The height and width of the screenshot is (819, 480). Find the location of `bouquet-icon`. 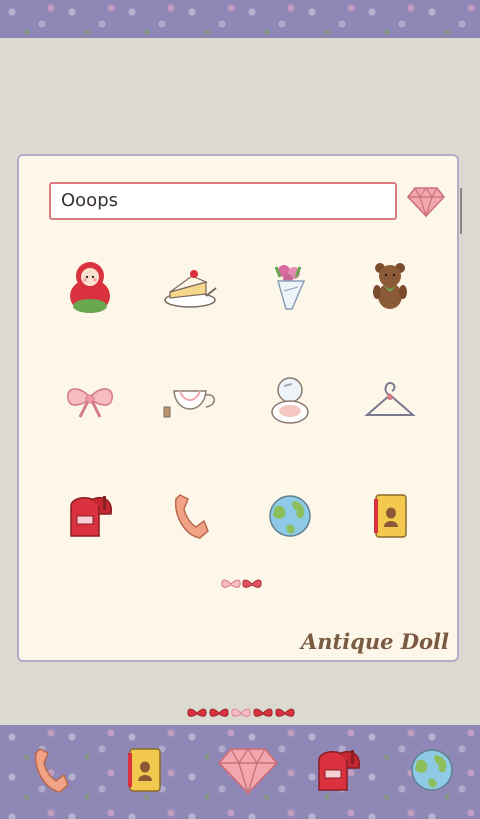

bouquet-icon is located at coordinates (290, 286).